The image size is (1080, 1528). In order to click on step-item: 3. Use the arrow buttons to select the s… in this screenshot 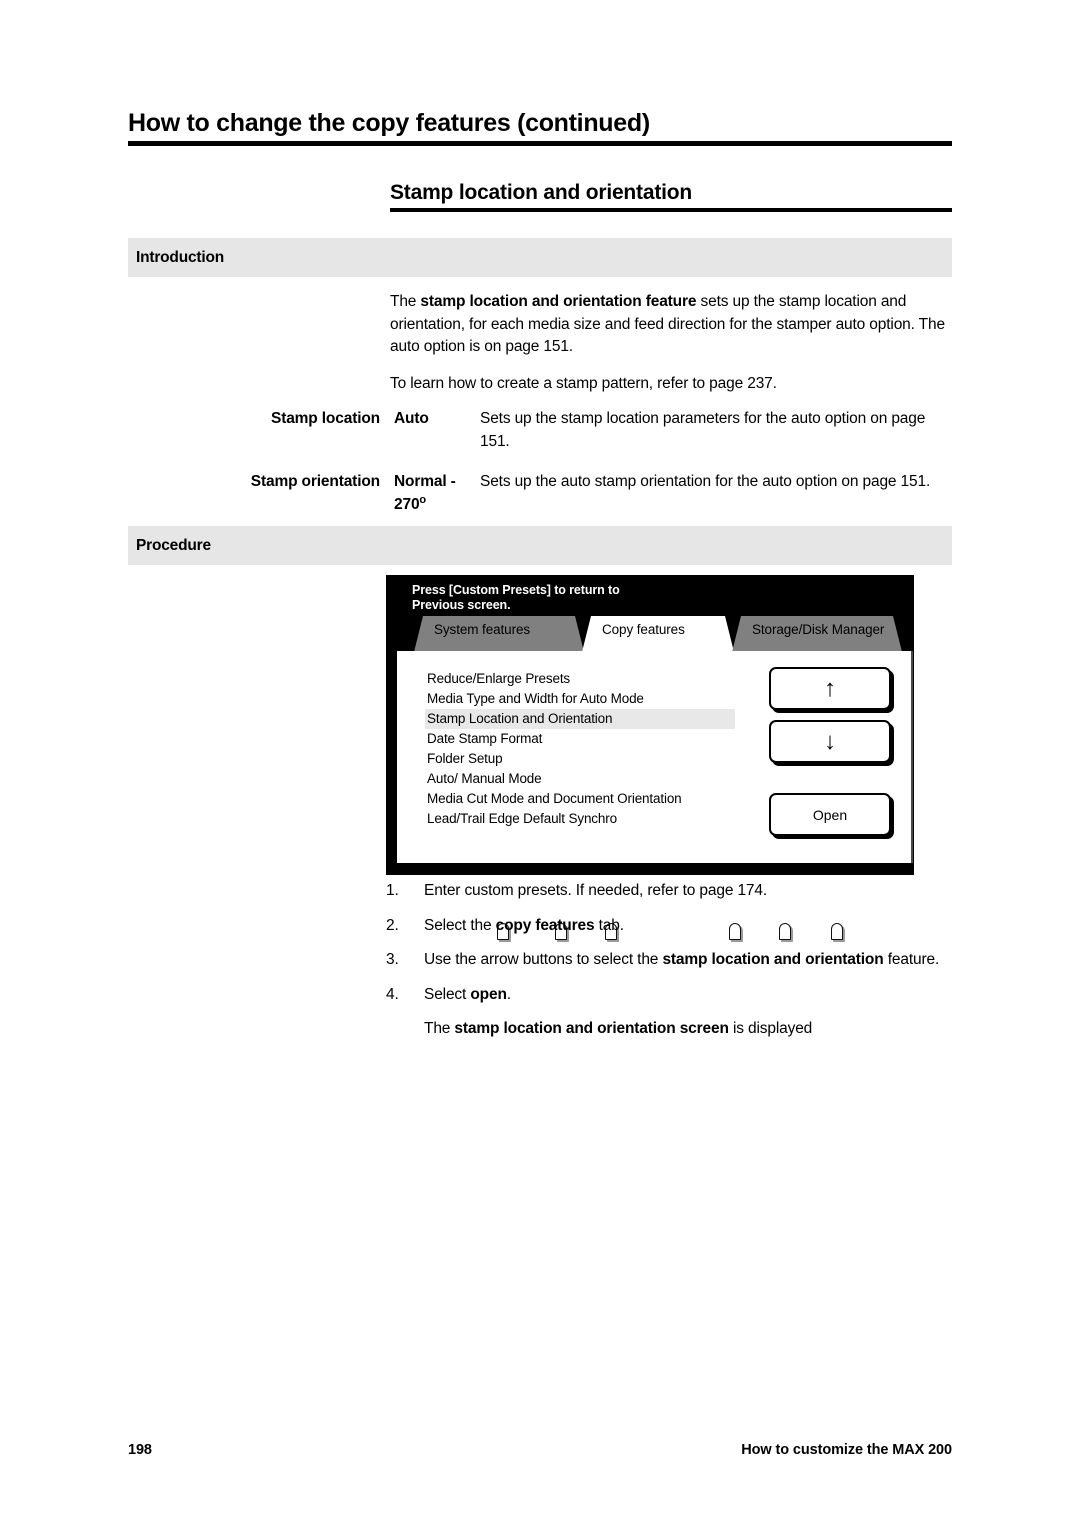, I will do `click(669, 960)`.